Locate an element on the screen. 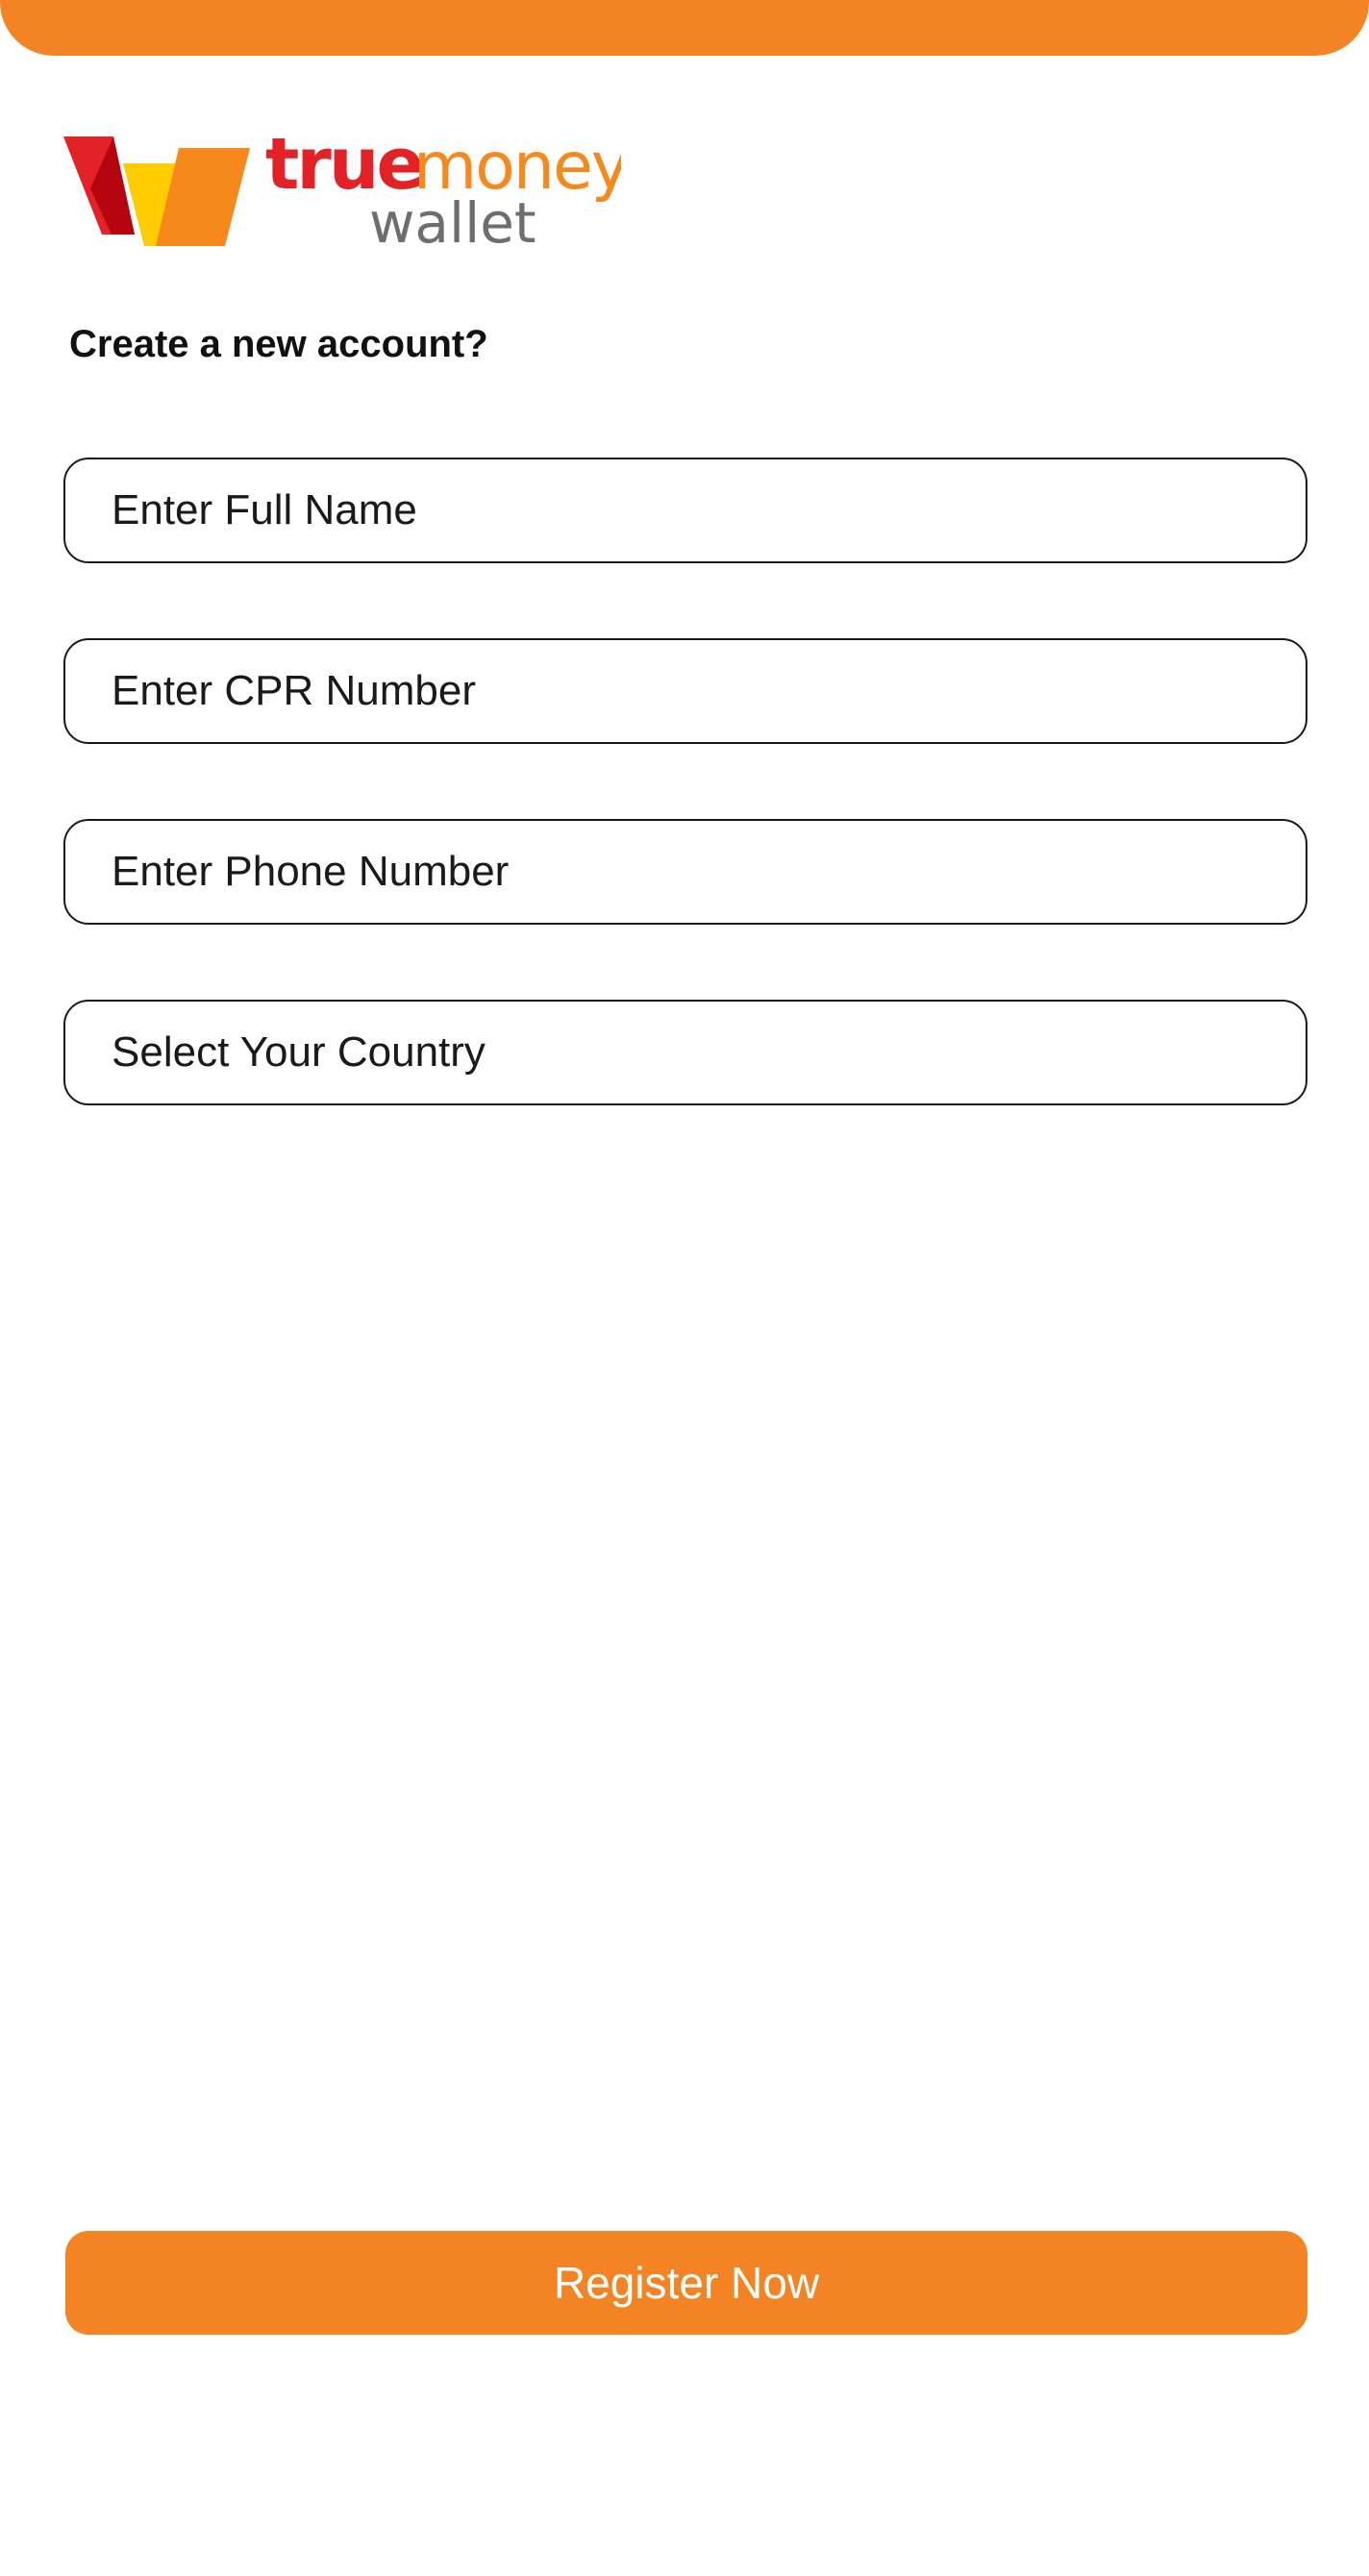 This screenshot has height=2576, width=1369. phone-number-input is located at coordinates (709, 872).